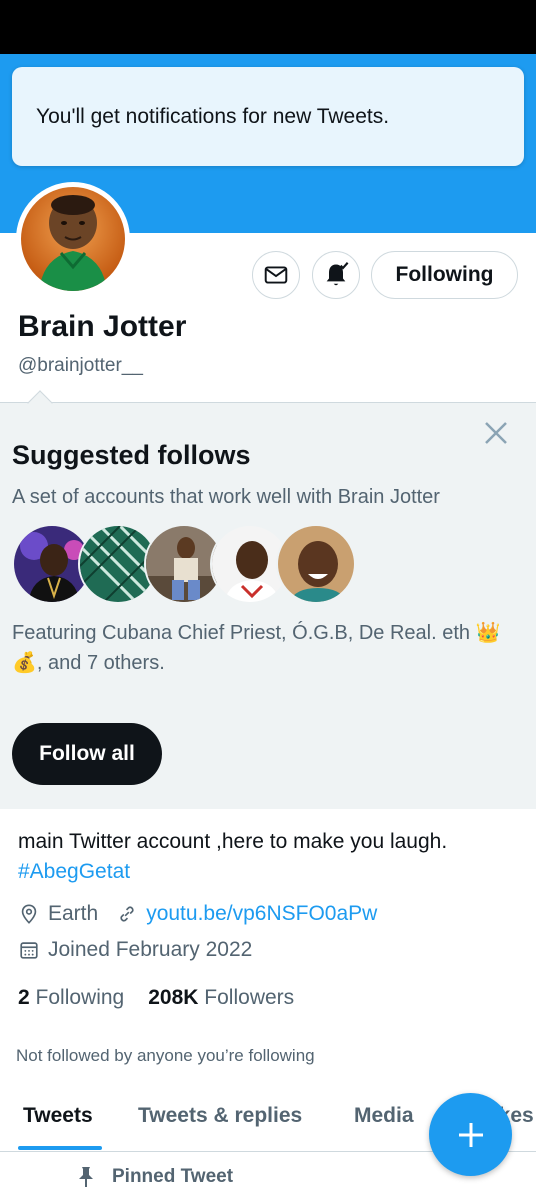 Image resolution: width=536 pixels, height=1200 pixels. What do you see at coordinates (87, 754) in the screenshot?
I see `follow-all-button: Follow all` at bounding box center [87, 754].